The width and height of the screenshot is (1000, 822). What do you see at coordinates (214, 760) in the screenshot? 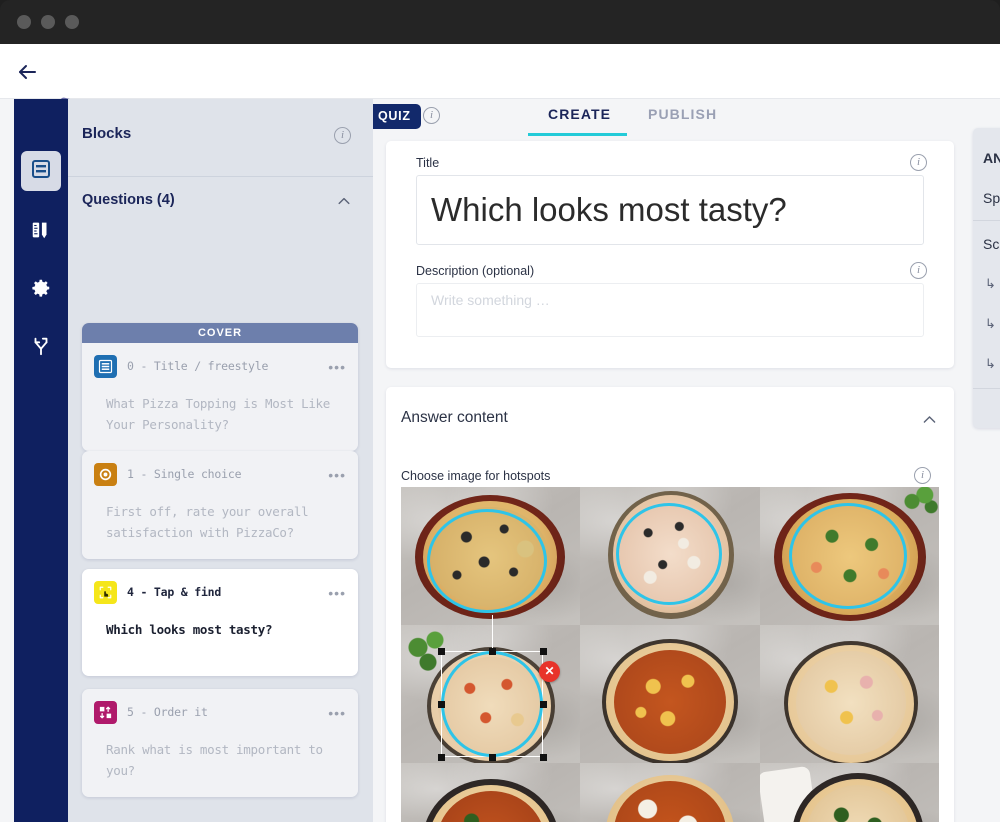
I see `question-card-text: Rank what is most important to you?` at bounding box center [214, 760].